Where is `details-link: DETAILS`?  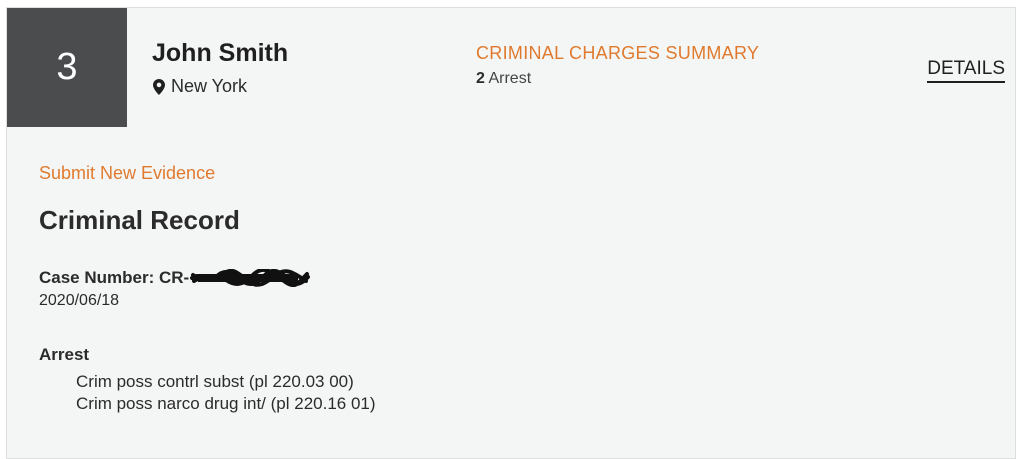 details-link: DETAILS is located at coordinates (966, 70).